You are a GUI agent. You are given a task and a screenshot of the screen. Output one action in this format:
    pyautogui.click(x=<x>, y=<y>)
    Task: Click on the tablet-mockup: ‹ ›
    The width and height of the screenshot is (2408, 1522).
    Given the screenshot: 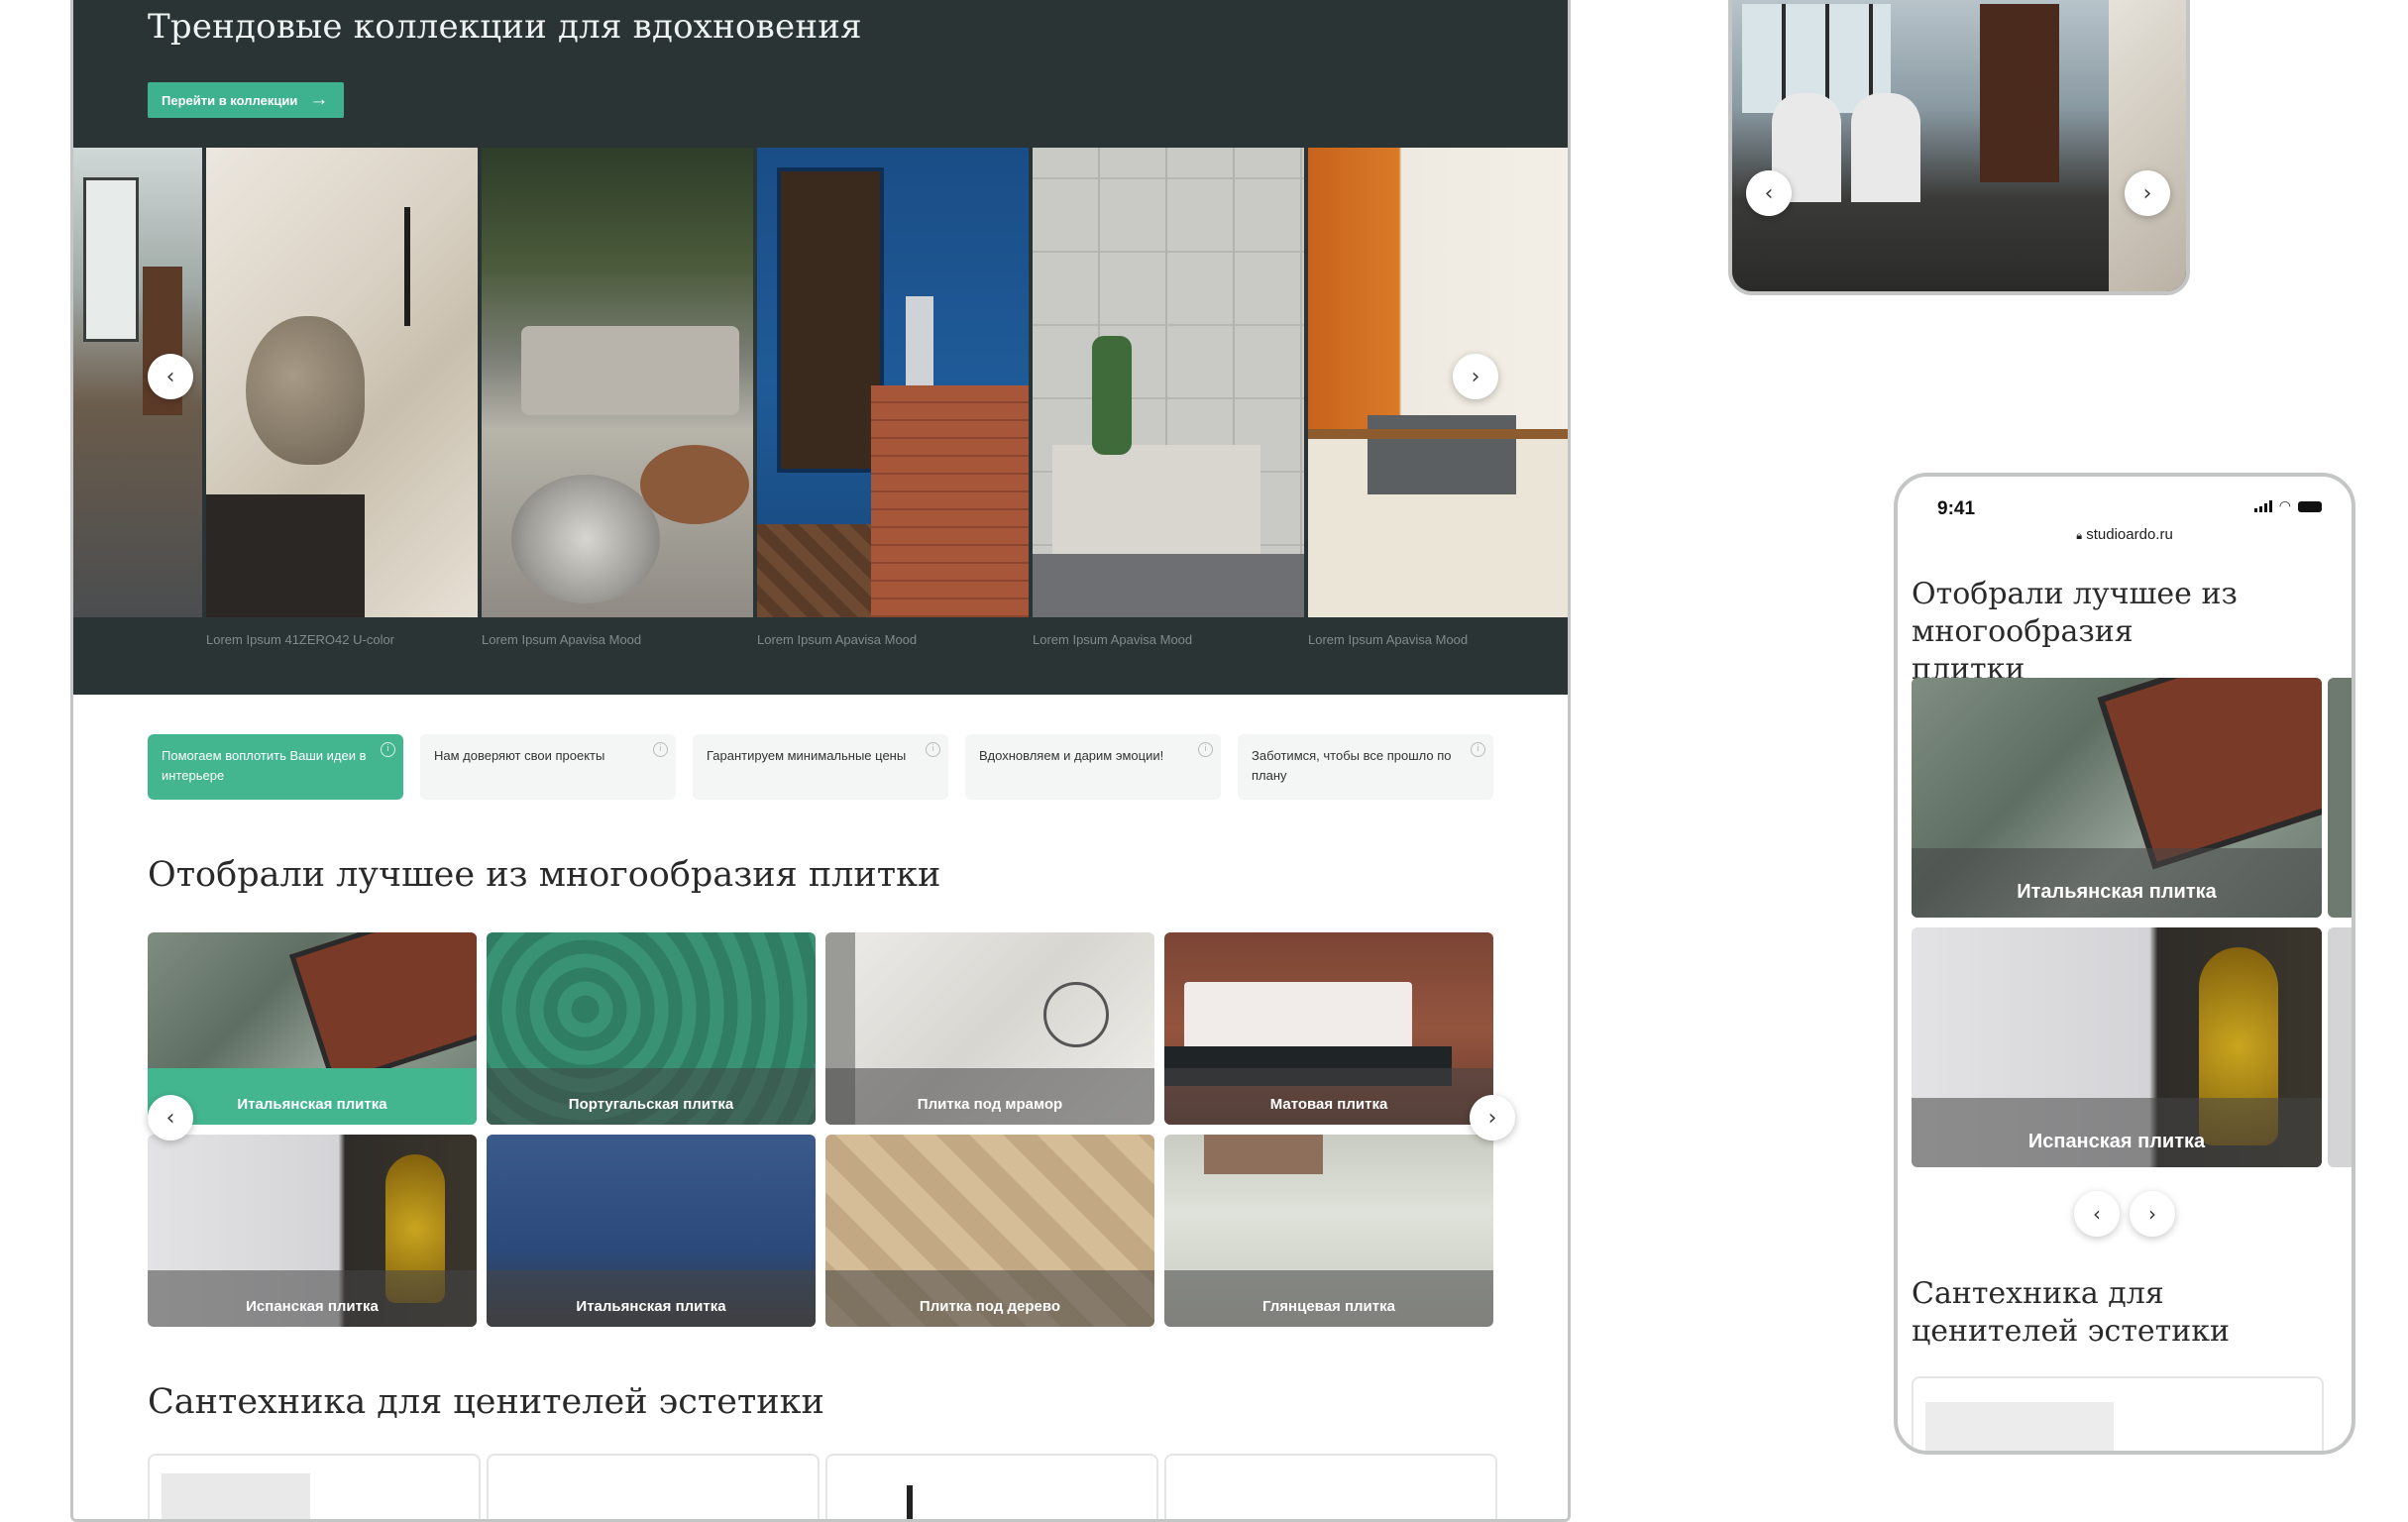 What is the action you would take?
    pyautogui.click(x=1959, y=147)
    